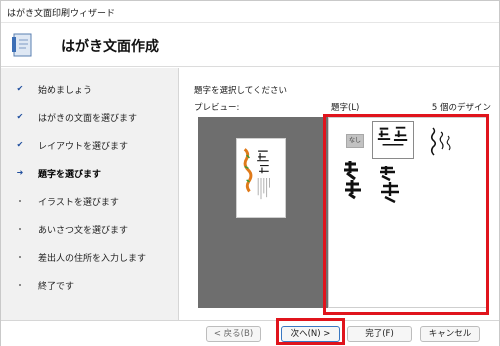 The width and height of the screenshot is (500, 346). What do you see at coordinates (110, 47) in the screenshot?
I see `page-title: はがき文面作成` at bounding box center [110, 47].